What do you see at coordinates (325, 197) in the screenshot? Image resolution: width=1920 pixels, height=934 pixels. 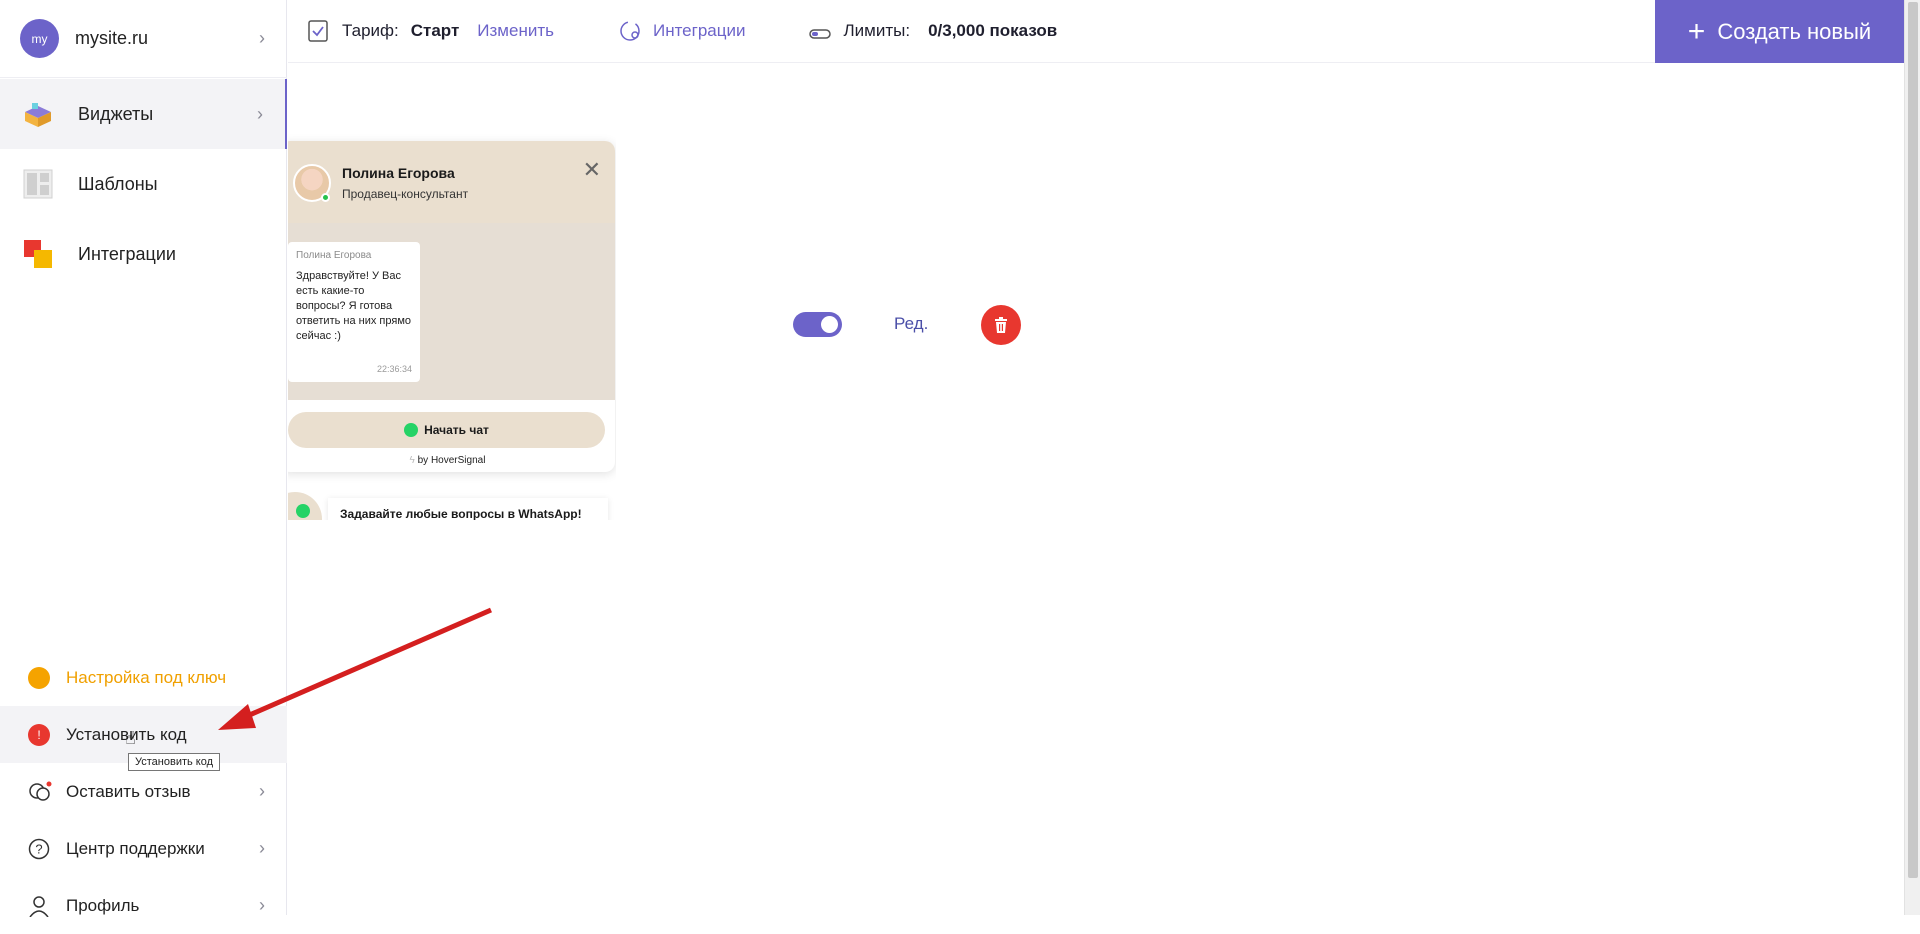 I see `online-status-icon` at bounding box center [325, 197].